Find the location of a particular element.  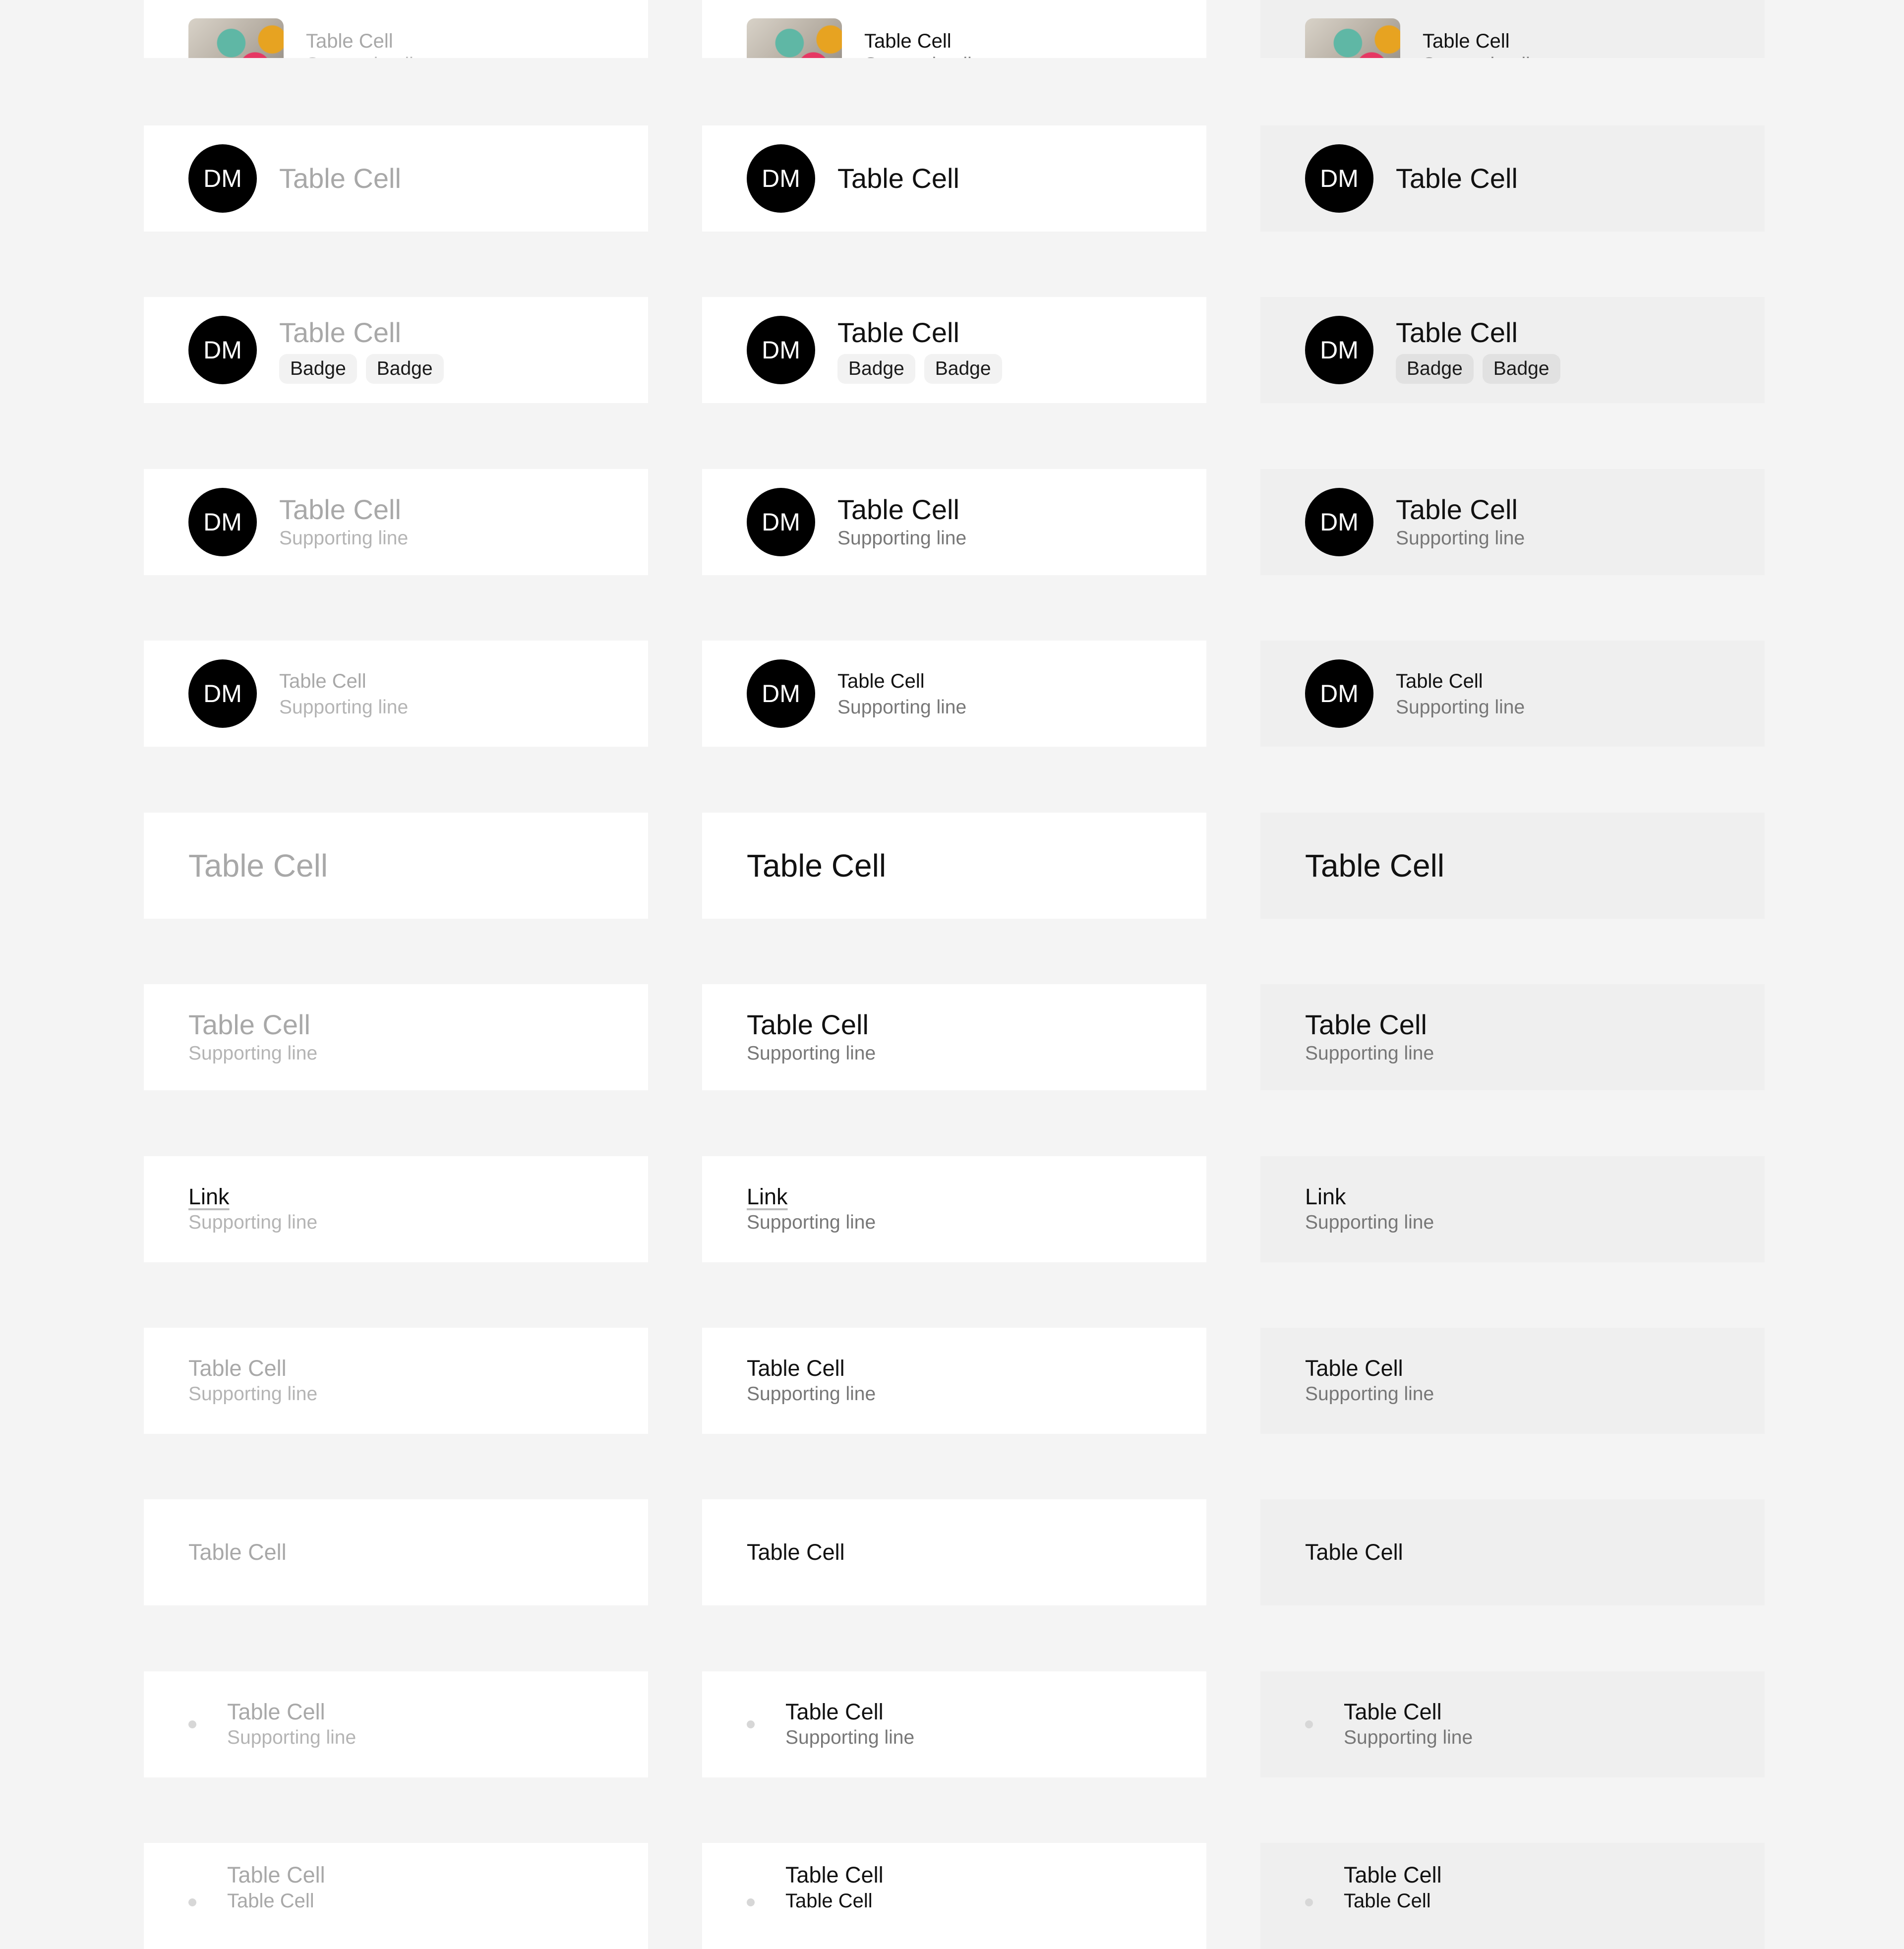

table-cell-avatar-default: DM Table Cell is located at coordinates (954, 179).